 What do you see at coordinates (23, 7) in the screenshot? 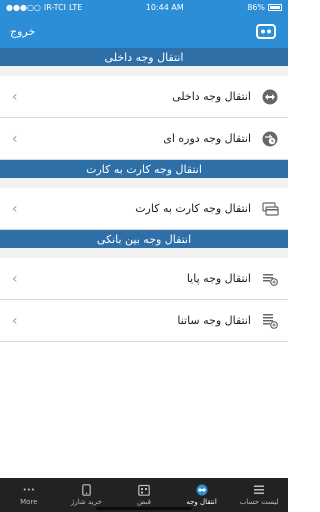
I see `signal-icon: ●●●○○` at bounding box center [23, 7].